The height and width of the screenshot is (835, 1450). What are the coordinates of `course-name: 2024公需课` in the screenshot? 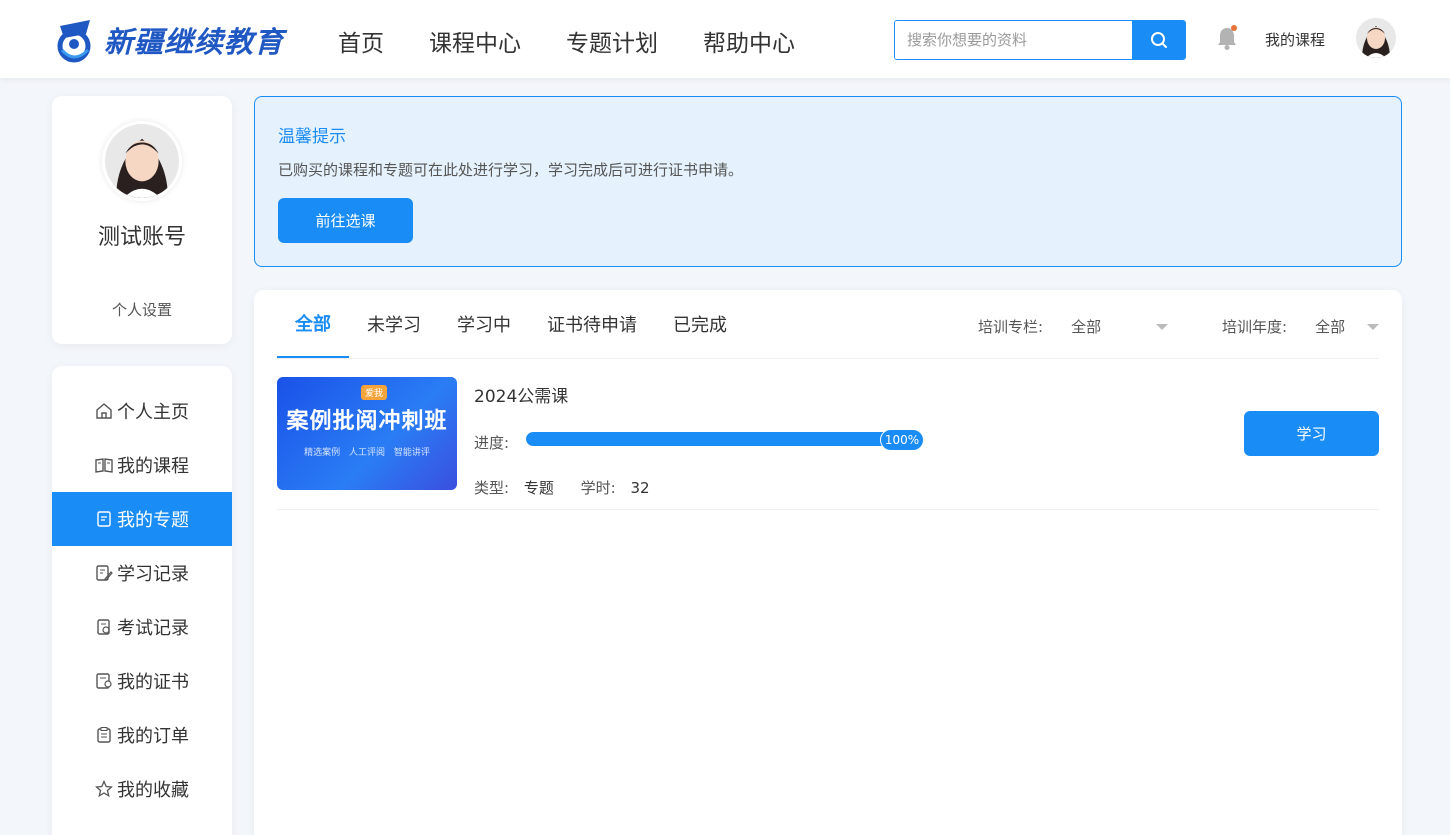 It's located at (521, 394).